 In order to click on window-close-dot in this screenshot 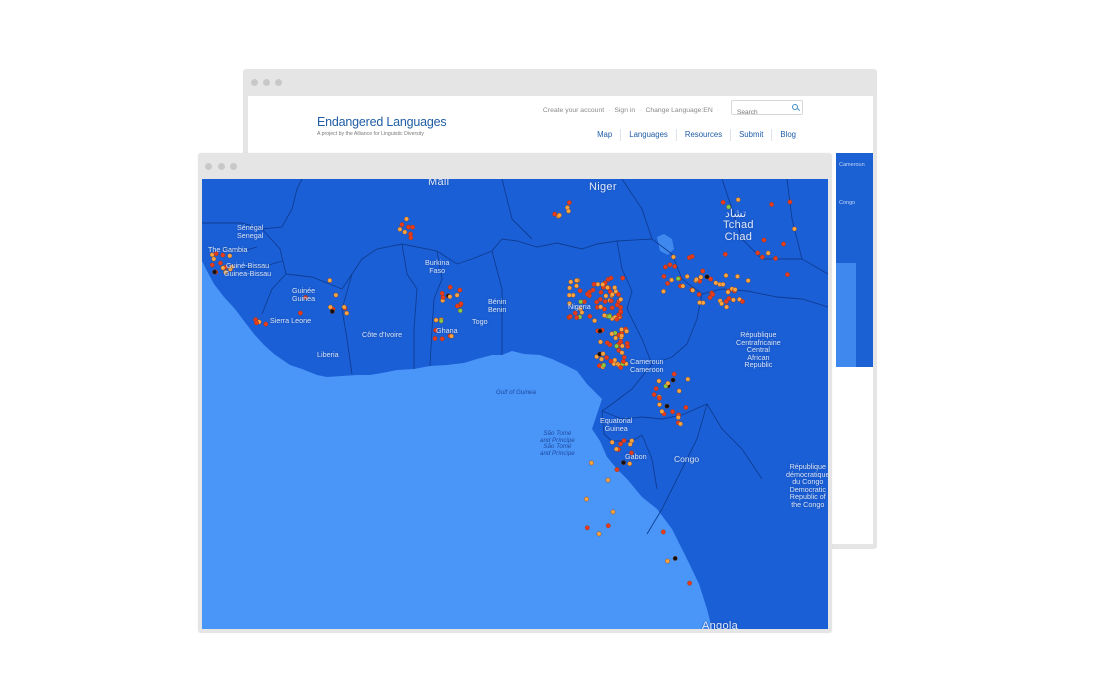, I will do `click(254, 82)`.